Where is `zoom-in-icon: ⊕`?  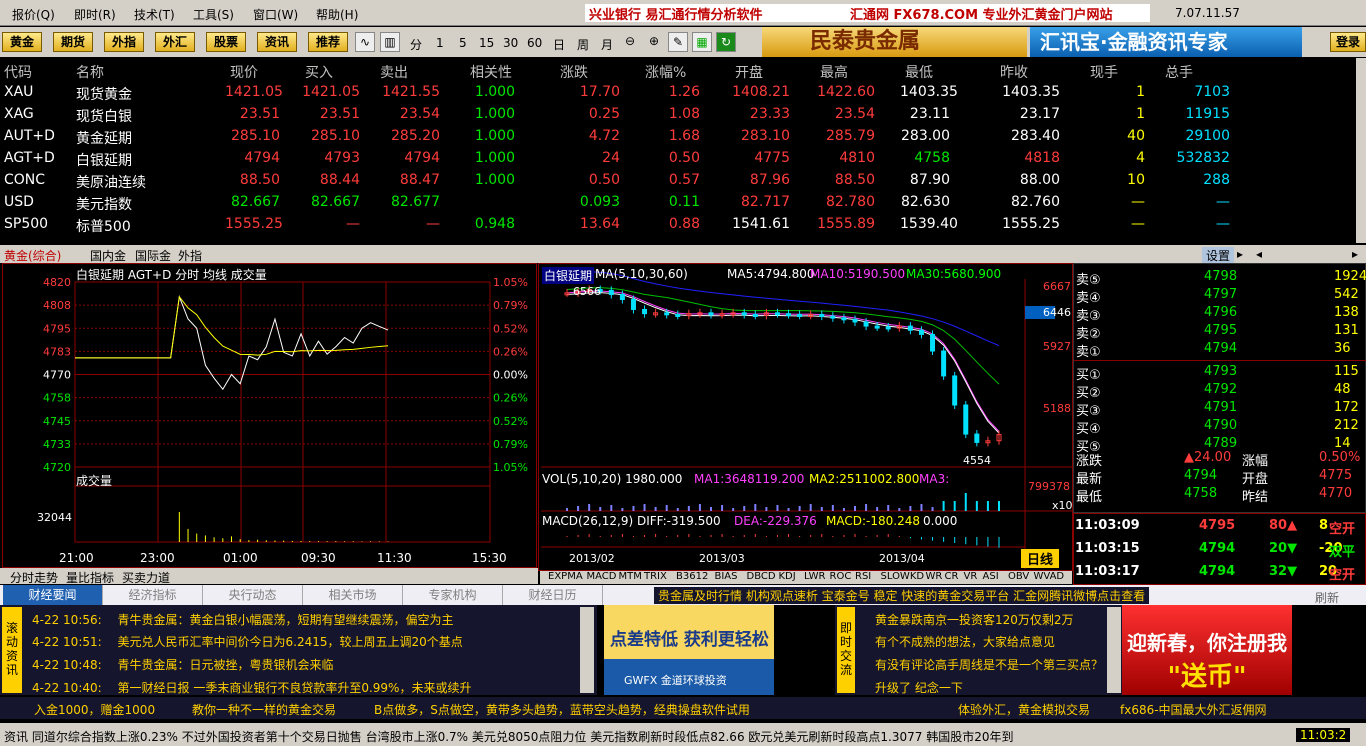 zoom-in-icon: ⊕ is located at coordinates (654, 42).